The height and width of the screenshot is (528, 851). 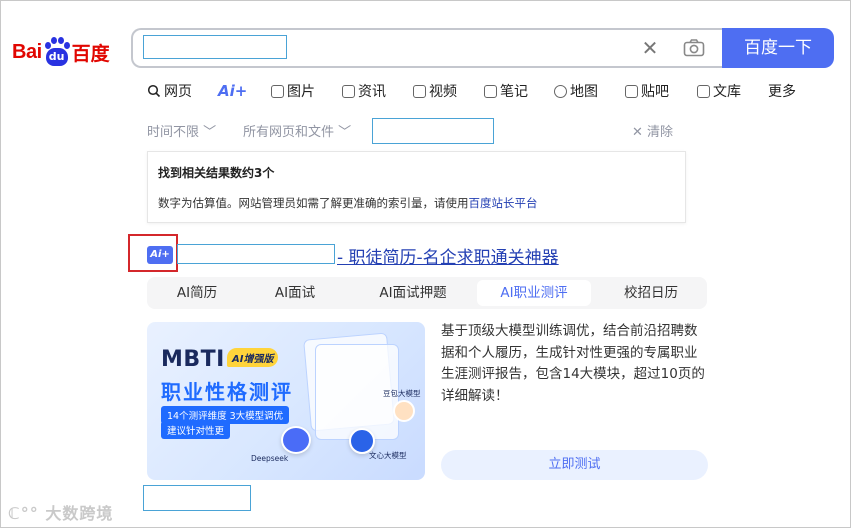 I want to click on video-icon, so click(x=419, y=91).